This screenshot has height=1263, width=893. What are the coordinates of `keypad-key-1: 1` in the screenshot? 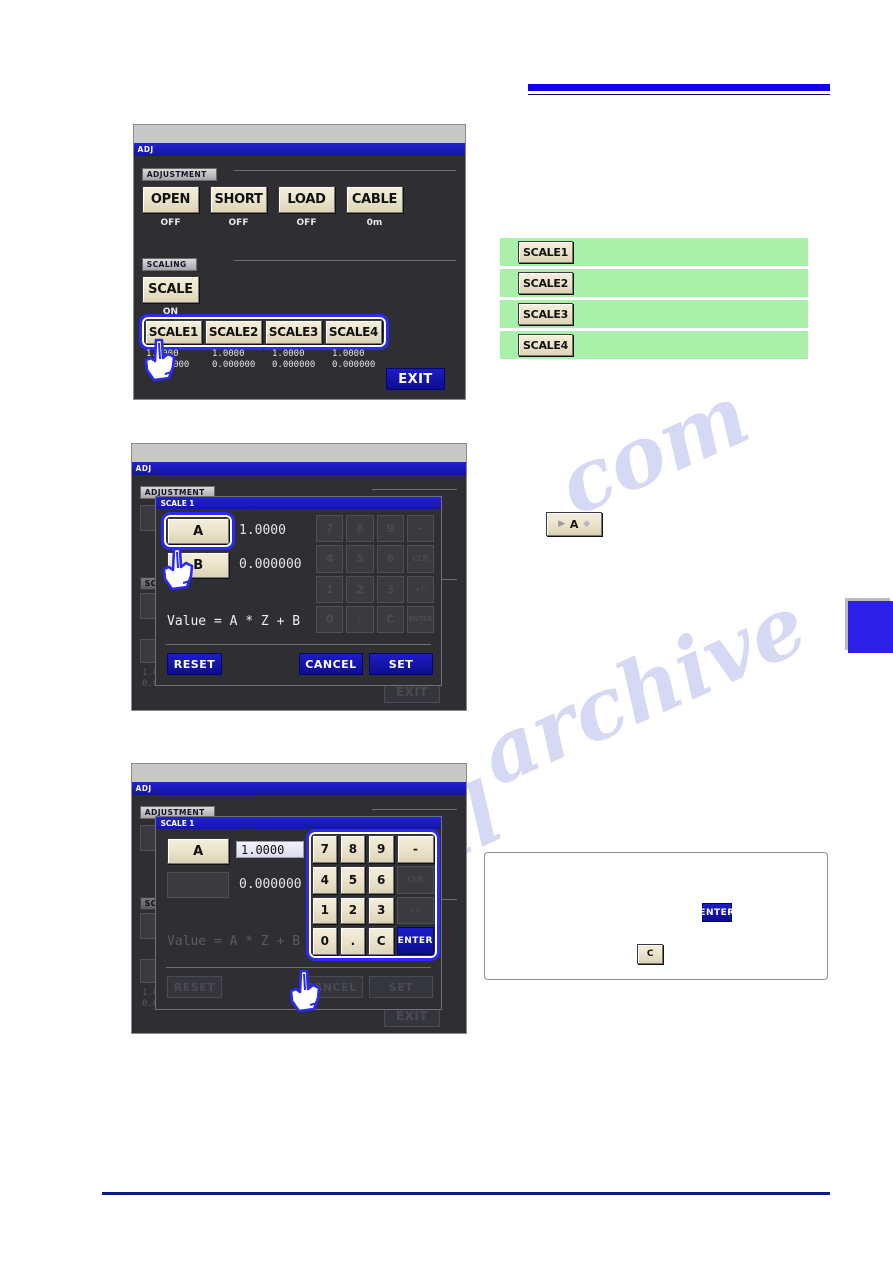 It's located at (325, 910).